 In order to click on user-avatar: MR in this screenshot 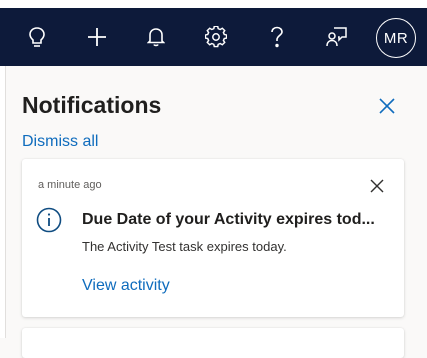, I will do `click(396, 38)`.